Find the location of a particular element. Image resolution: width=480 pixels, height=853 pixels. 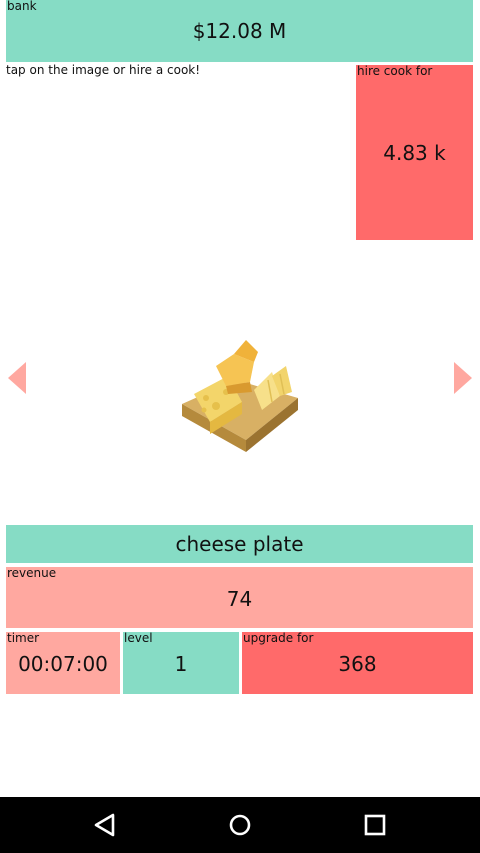

bank-value: $12.08 M is located at coordinates (239, 31).